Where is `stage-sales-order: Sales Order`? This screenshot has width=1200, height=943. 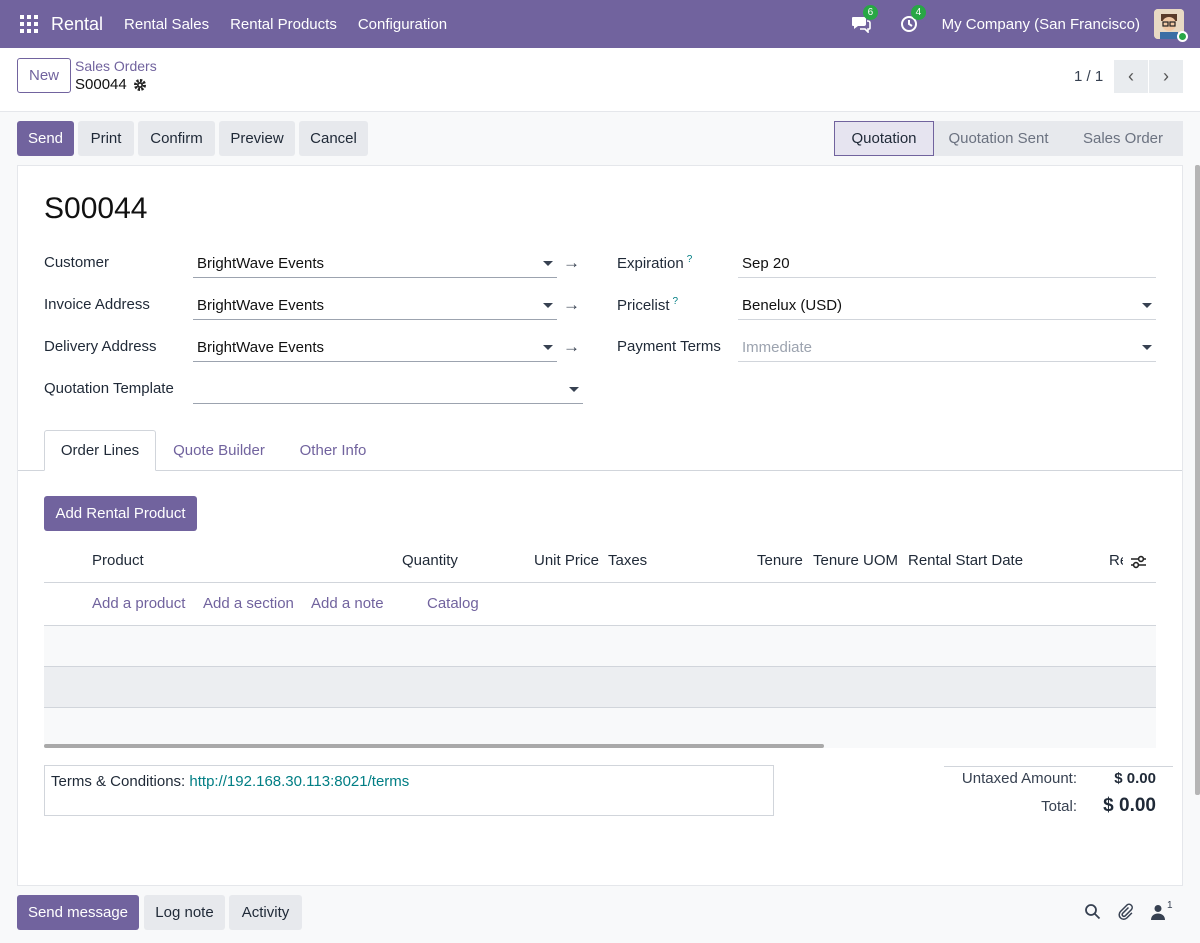
stage-sales-order: Sales Order is located at coordinates (1123, 138).